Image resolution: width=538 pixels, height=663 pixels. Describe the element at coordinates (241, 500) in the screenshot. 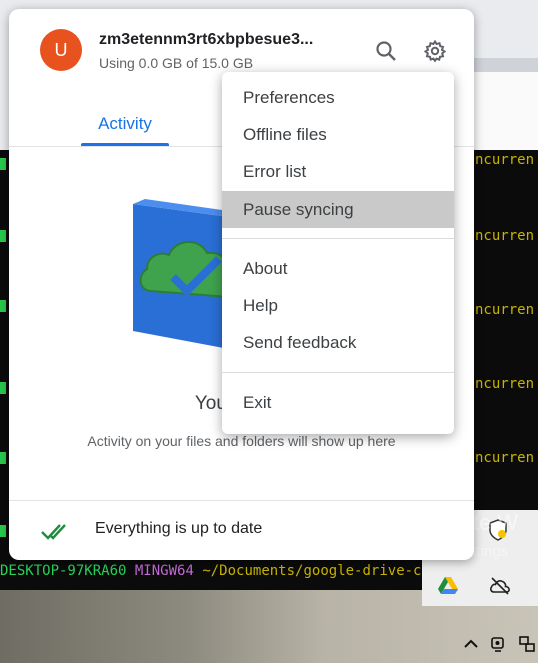

I see `footer-divider` at that location.